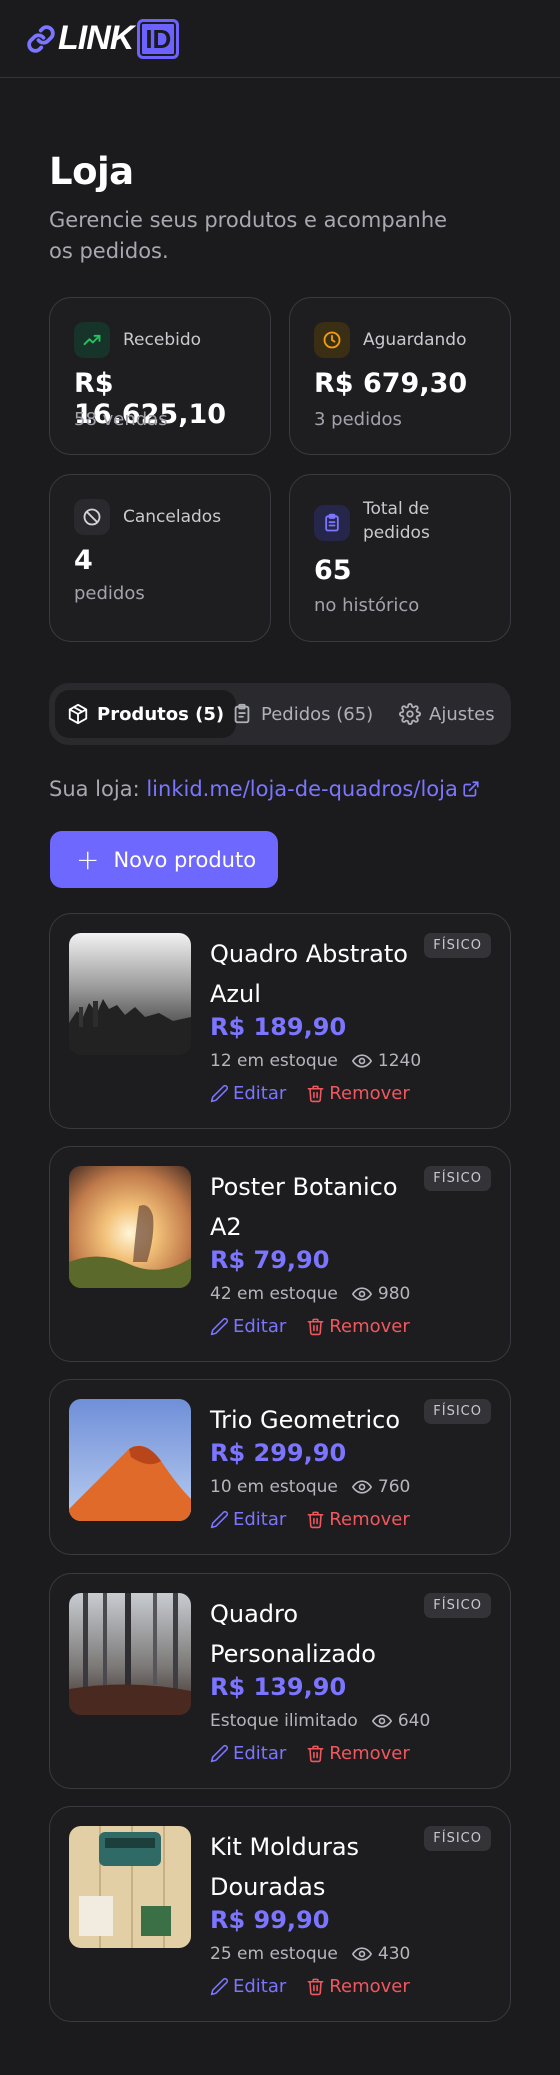  Describe the element at coordinates (305, 1420) in the screenshot. I see `product-name: Trio Geometrico` at that location.